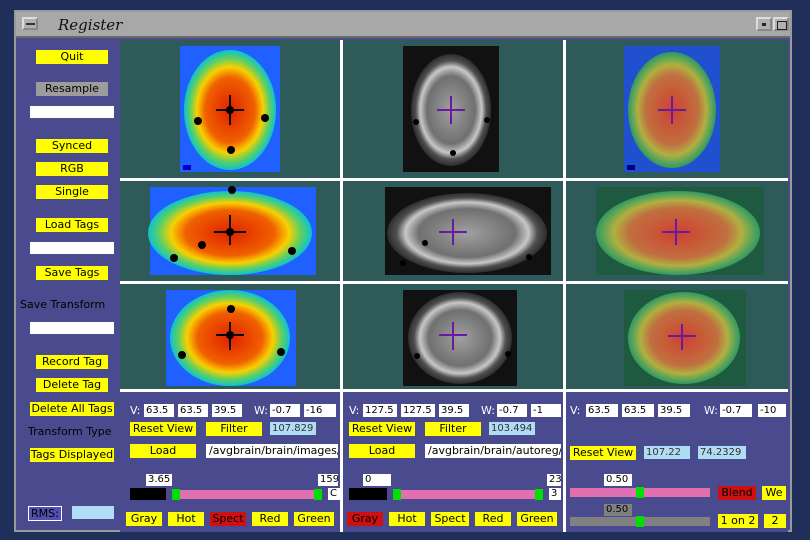  Describe the element at coordinates (677, 109) in the screenshot. I see `view-merged-transverse` at that location.